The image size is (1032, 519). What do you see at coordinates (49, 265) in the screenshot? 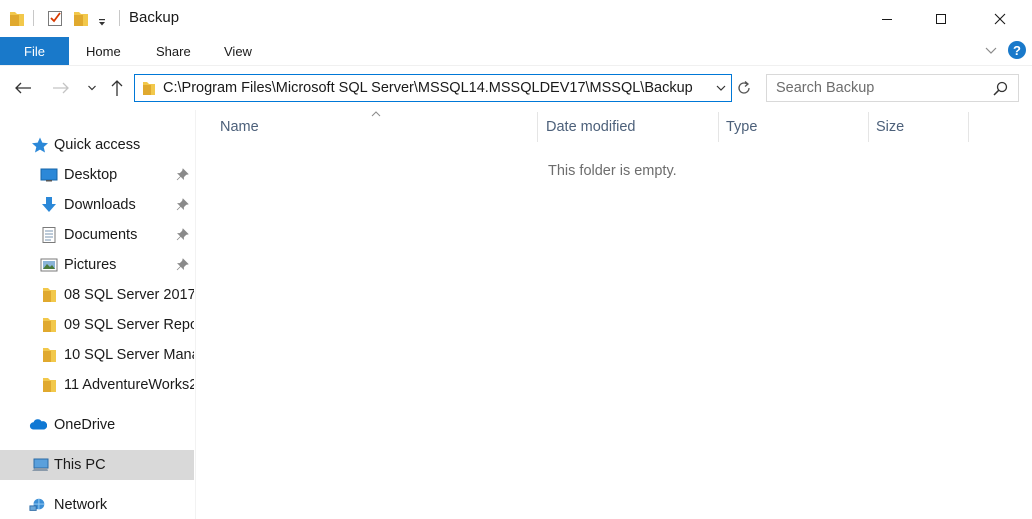
I see `pictures-icon` at bounding box center [49, 265].